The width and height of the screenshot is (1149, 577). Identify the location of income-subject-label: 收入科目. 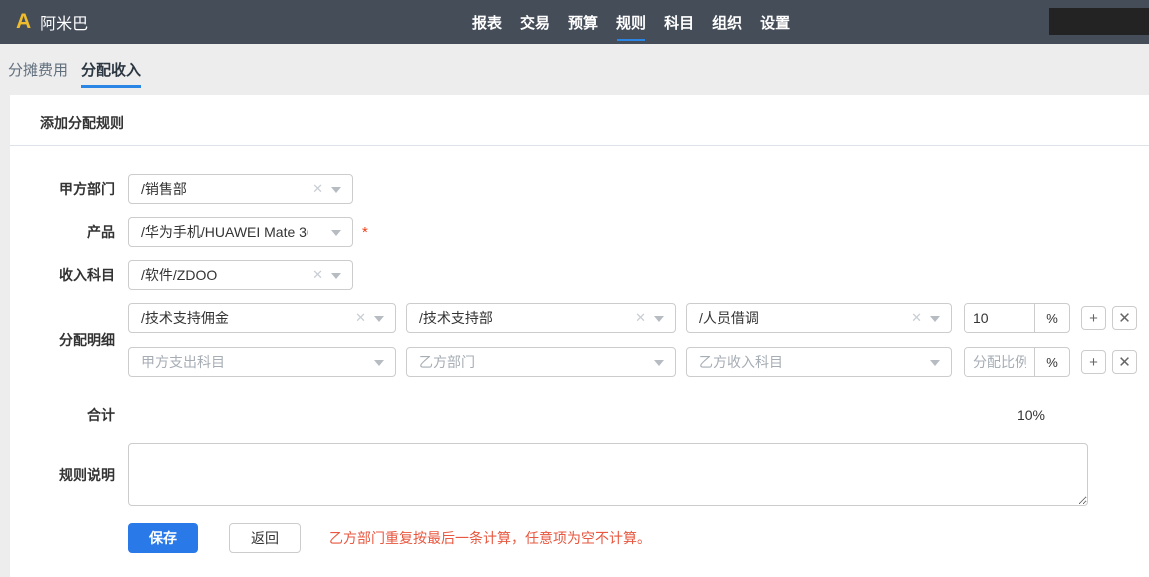
(87, 275).